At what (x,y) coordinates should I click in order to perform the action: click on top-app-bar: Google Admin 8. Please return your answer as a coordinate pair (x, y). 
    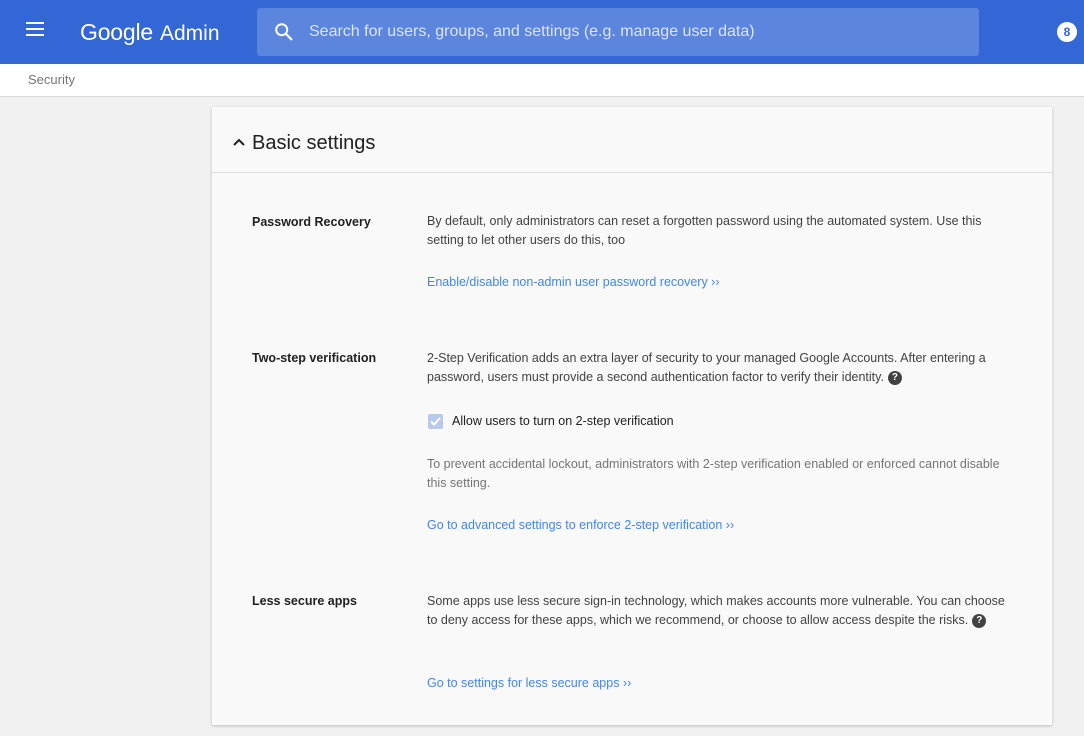
    Looking at the image, I should click on (542, 32).